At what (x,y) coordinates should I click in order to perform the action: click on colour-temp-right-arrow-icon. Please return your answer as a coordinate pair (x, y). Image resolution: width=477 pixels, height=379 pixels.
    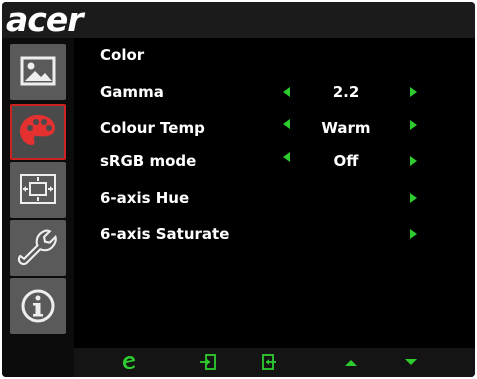
    Looking at the image, I should click on (413, 125).